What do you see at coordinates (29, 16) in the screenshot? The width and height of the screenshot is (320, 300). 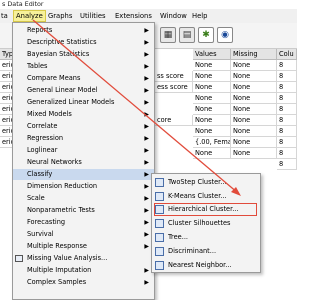 I see `menu-analyze: Analyze` at bounding box center [29, 16].